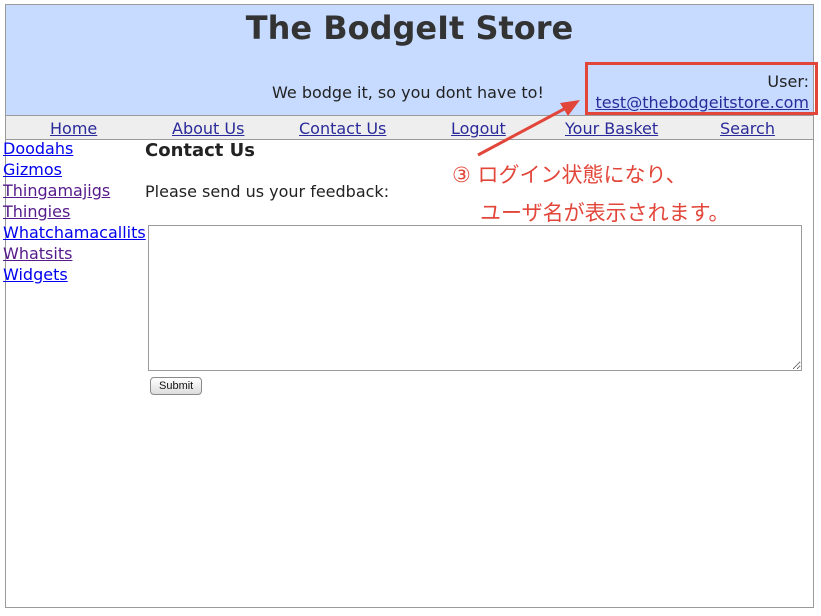 This screenshot has height=616, width=821. What do you see at coordinates (569, 175) in the screenshot?
I see `annotation-line-1: ③ ログイン状態になり、` at bounding box center [569, 175].